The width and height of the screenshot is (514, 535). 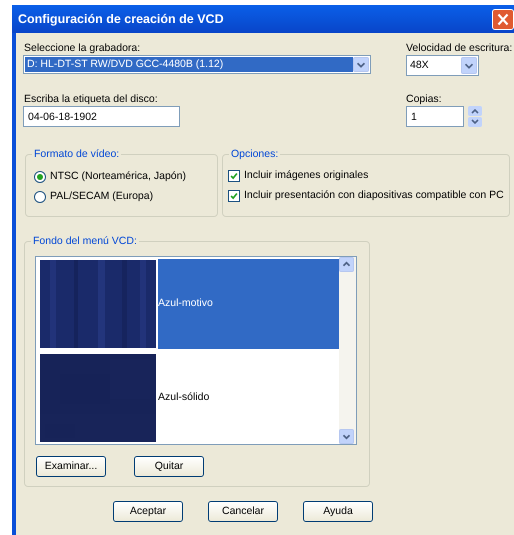 I want to click on group-title: Formato de vídeo:, so click(x=77, y=154).